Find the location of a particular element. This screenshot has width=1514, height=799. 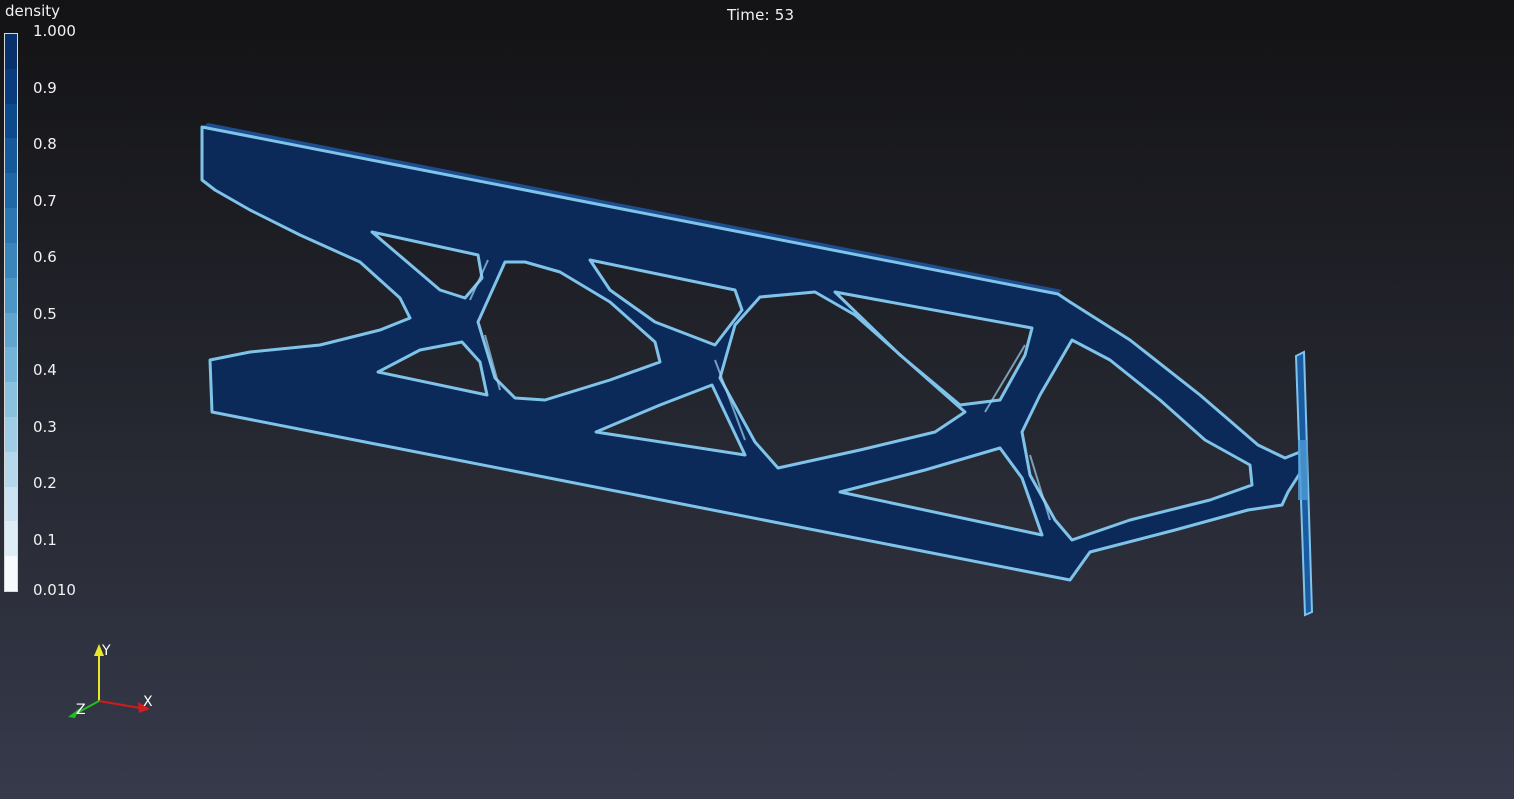

orientation-axes: Y X Z is located at coordinates (110, 680).